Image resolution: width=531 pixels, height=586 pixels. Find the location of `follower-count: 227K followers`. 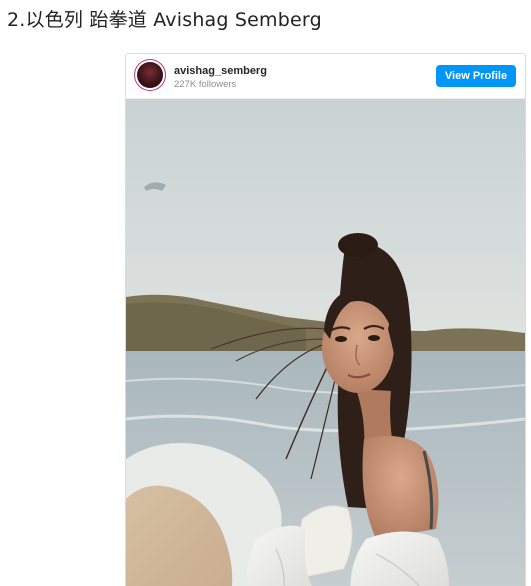

follower-count: 227K followers is located at coordinates (205, 84).